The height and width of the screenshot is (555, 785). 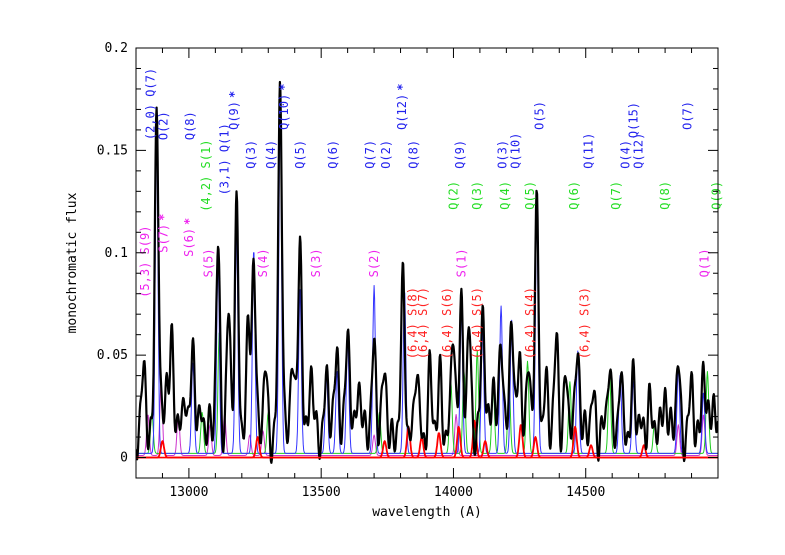 What do you see at coordinates (124, 458) in the screenshot?
I see `y-tick-label: 0` at bounding box center [124, 458].